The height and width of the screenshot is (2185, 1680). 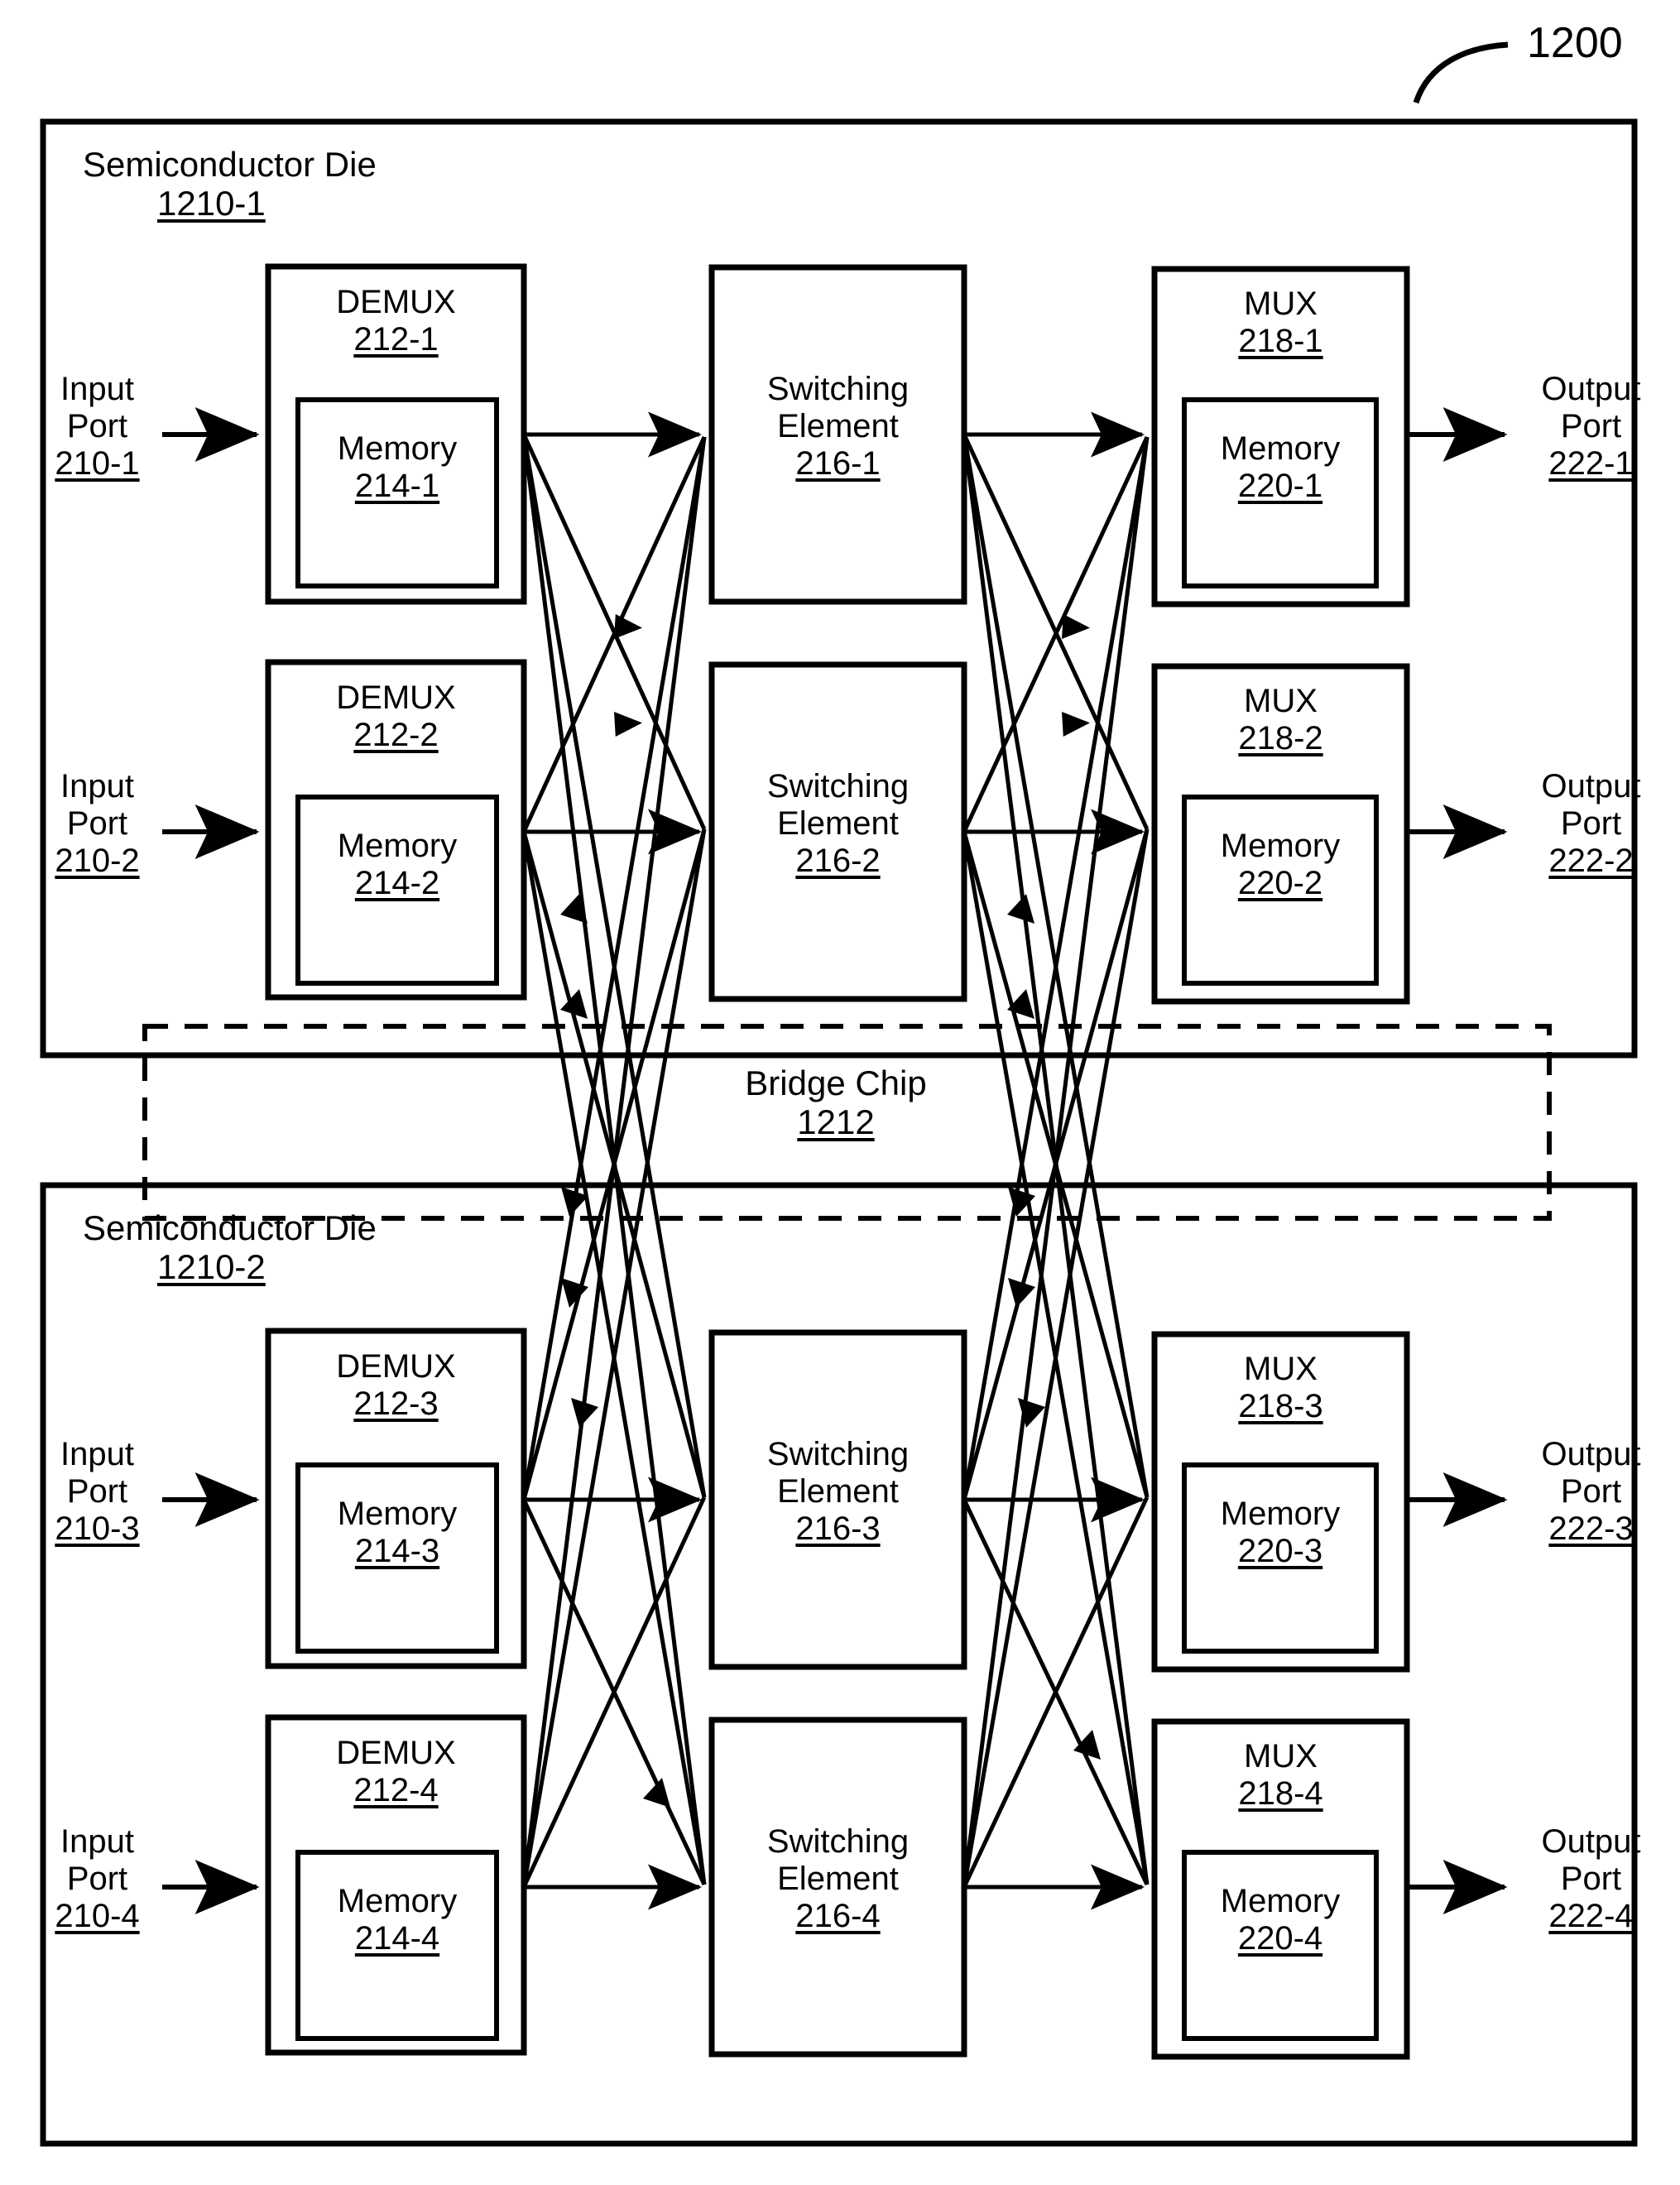 I want to click on mux-memory-1-ref: 220-1, so click(x=1280, y=486).